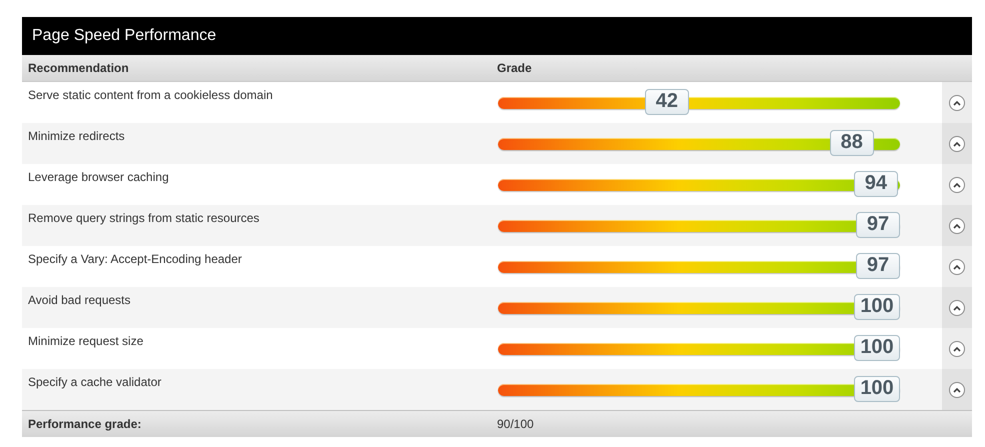 This screenshot has height=447, width=985. I want to click on recommendation-text: Avoid bad requests, so click(79, 300).